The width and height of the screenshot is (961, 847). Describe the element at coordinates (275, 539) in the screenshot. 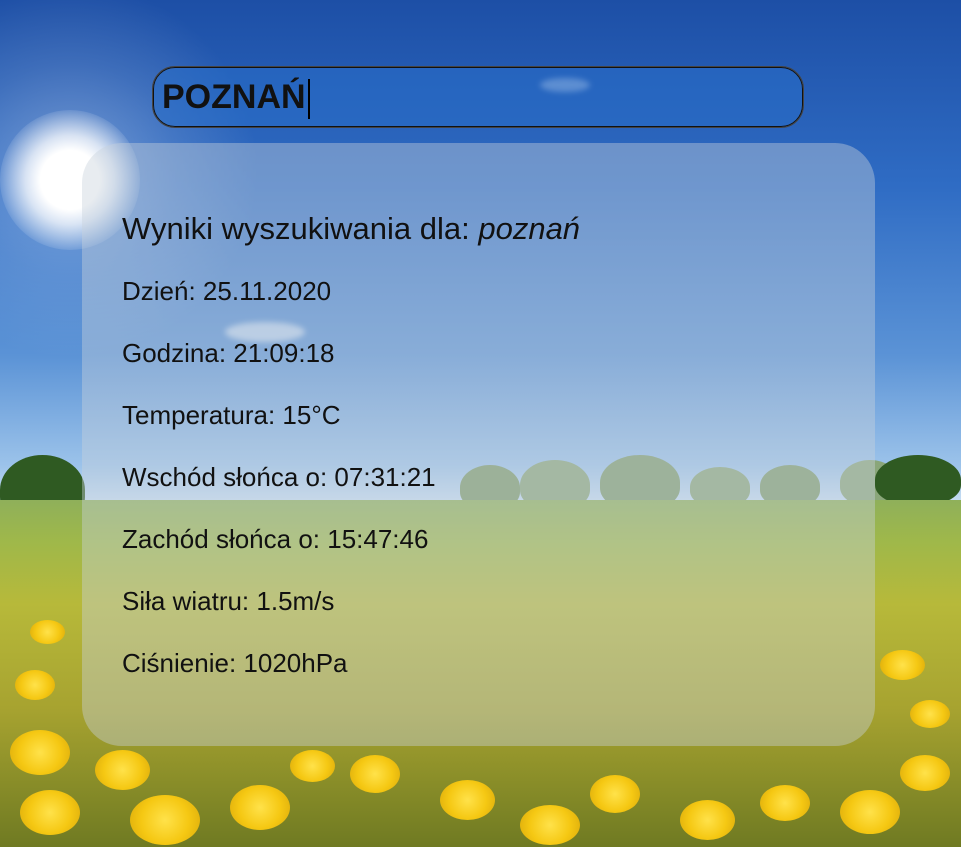

I see `result-sunset: Zachód słońca o: 15:47:46` at that location.